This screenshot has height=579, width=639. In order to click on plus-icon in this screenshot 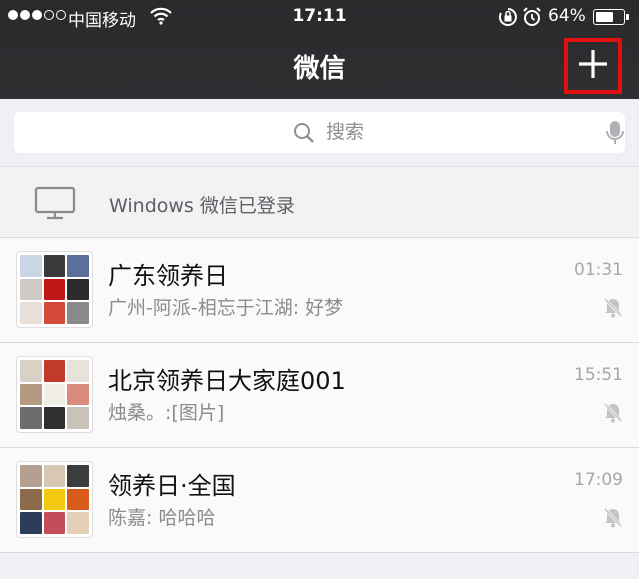, I will do `click(593, 66)`.